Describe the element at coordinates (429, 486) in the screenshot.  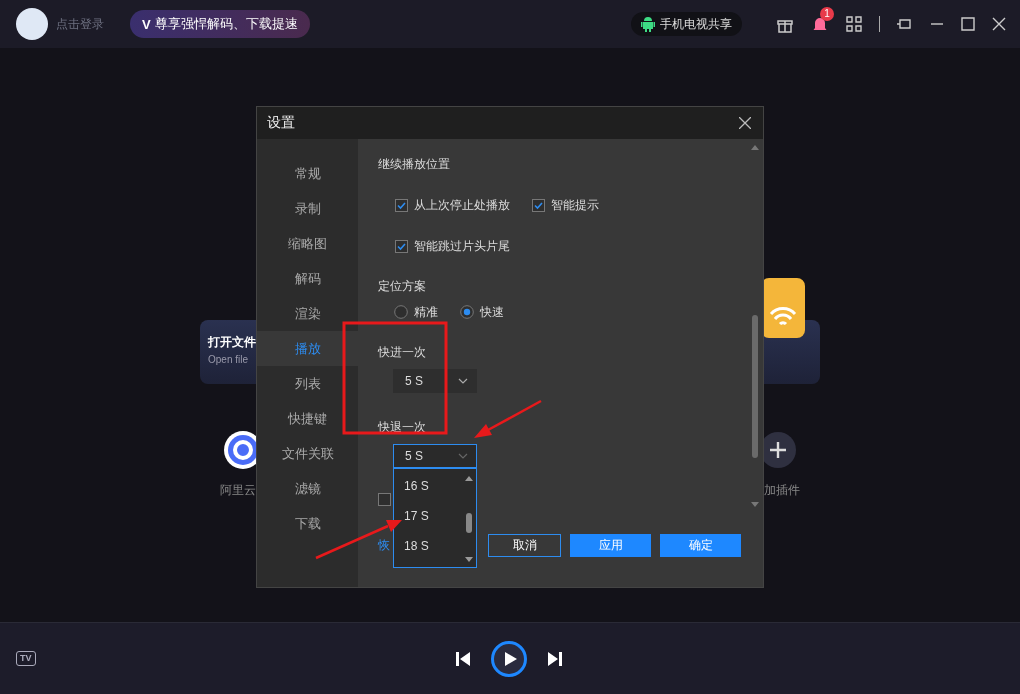
I see `dropdown-option: 16 S` at that location.